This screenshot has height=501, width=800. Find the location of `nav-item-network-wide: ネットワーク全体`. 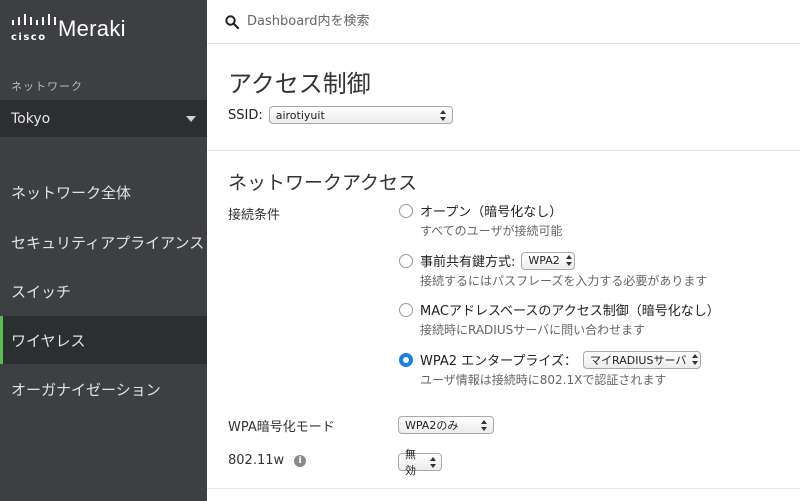

nav-item-network-wide: ネットワーク全体 is located at coordinates (103, 192).